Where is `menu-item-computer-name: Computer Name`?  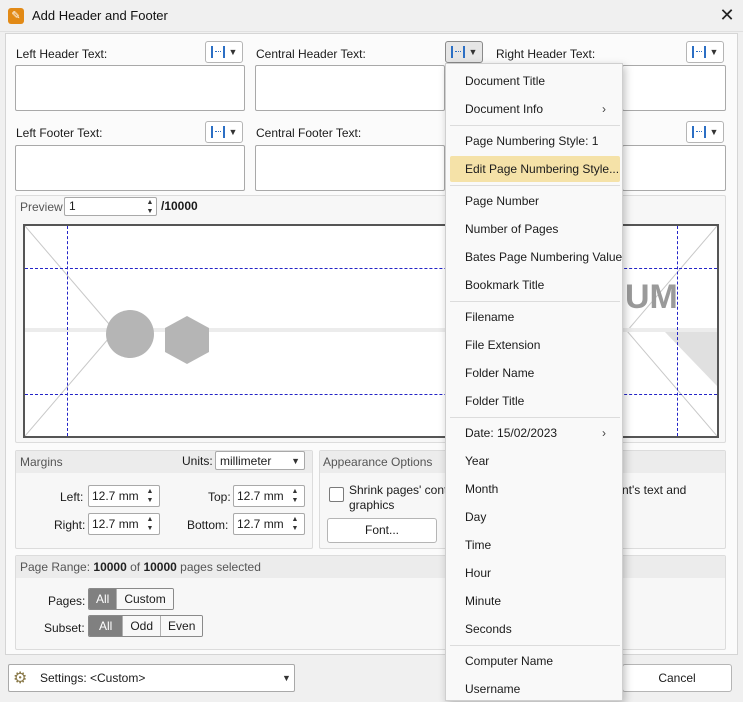 menu-item-computer-name: Computer Name is located at coordinates (535, 661).